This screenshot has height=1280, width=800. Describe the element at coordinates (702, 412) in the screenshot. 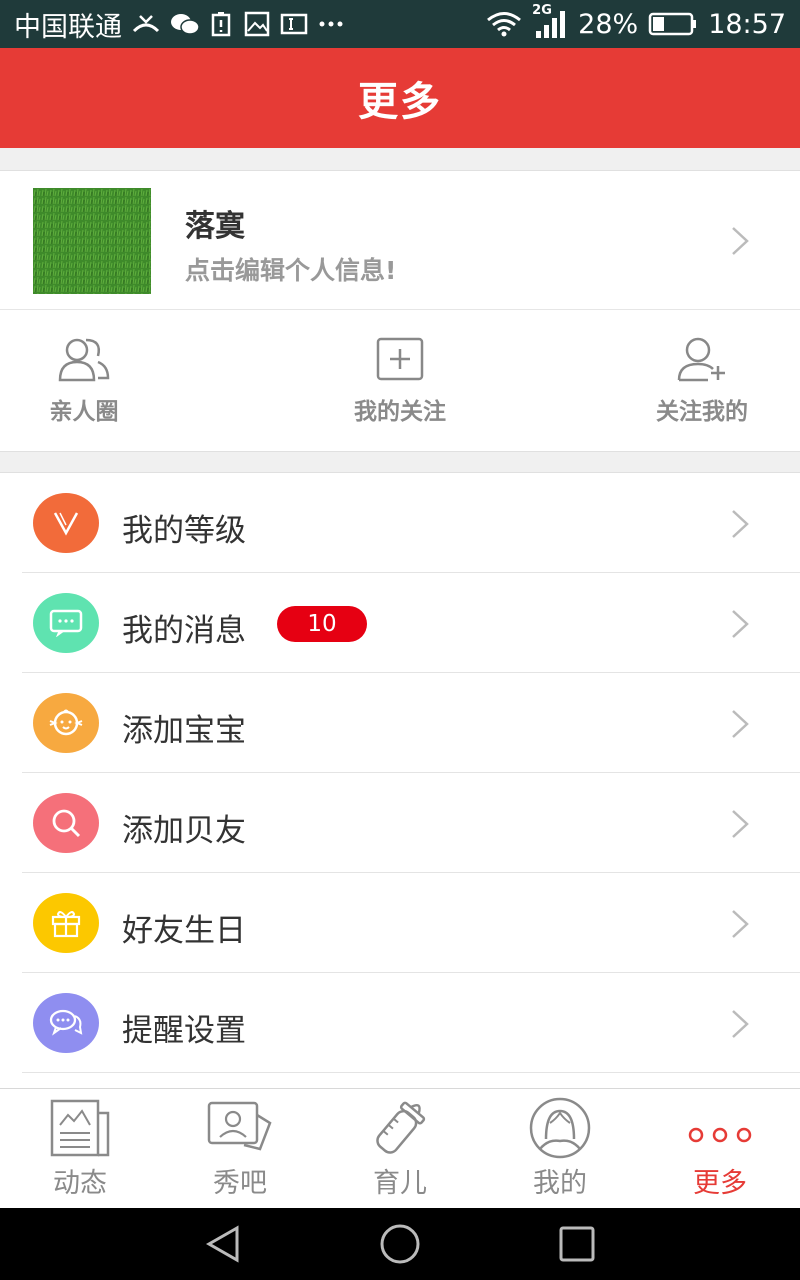

I see `shortcut-label: 关注我的` at that location.